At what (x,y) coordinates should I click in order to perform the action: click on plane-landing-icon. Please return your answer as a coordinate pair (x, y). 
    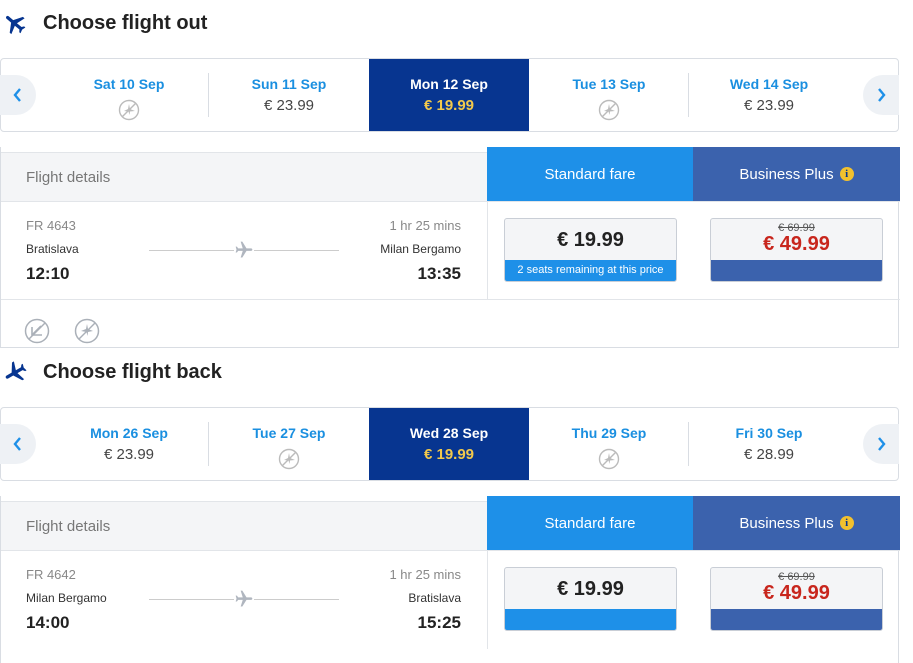
    Looking at the image, I should click on (16, 371).